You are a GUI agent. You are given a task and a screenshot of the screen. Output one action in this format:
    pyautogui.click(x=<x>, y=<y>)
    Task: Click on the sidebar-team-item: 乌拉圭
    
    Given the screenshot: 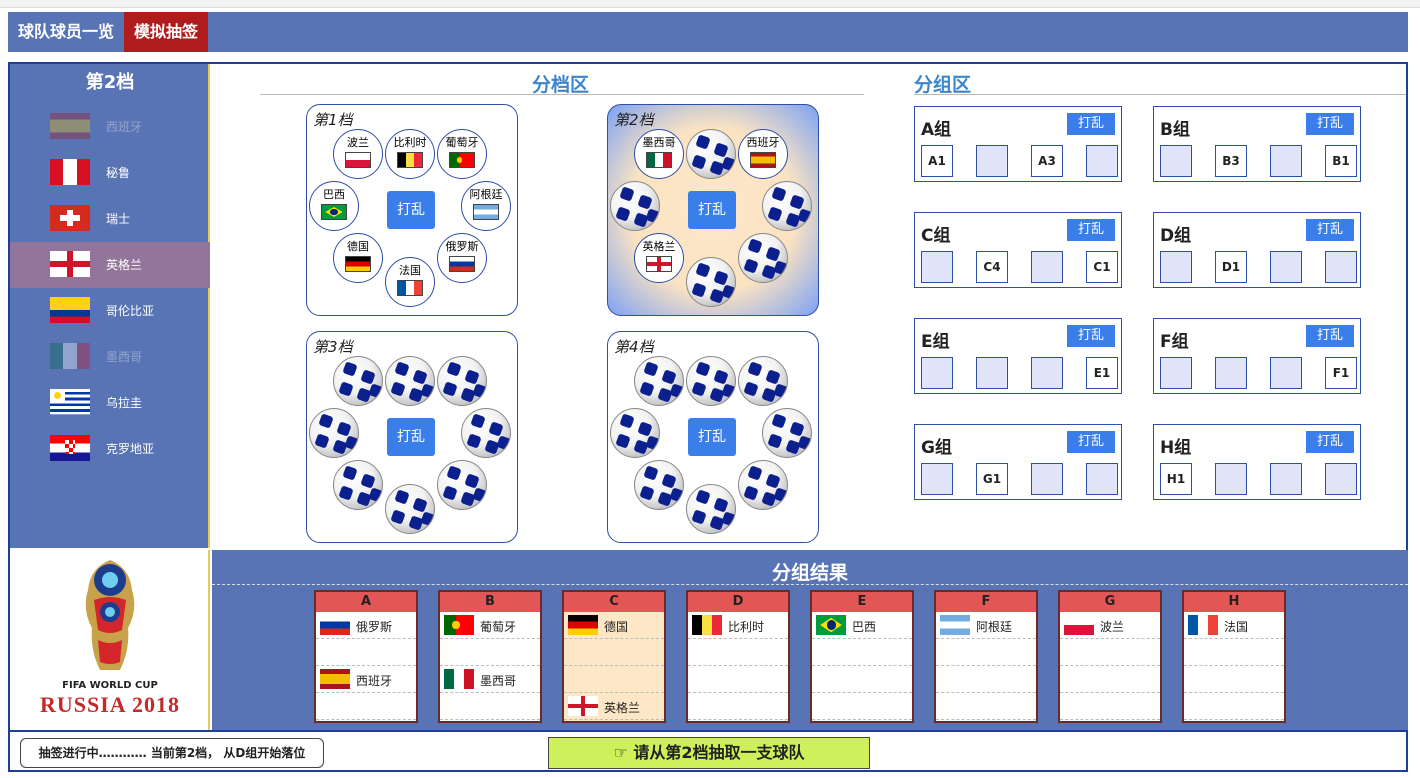 What is the action you would take?
    pyautogui.click(x=110, y=403)
    